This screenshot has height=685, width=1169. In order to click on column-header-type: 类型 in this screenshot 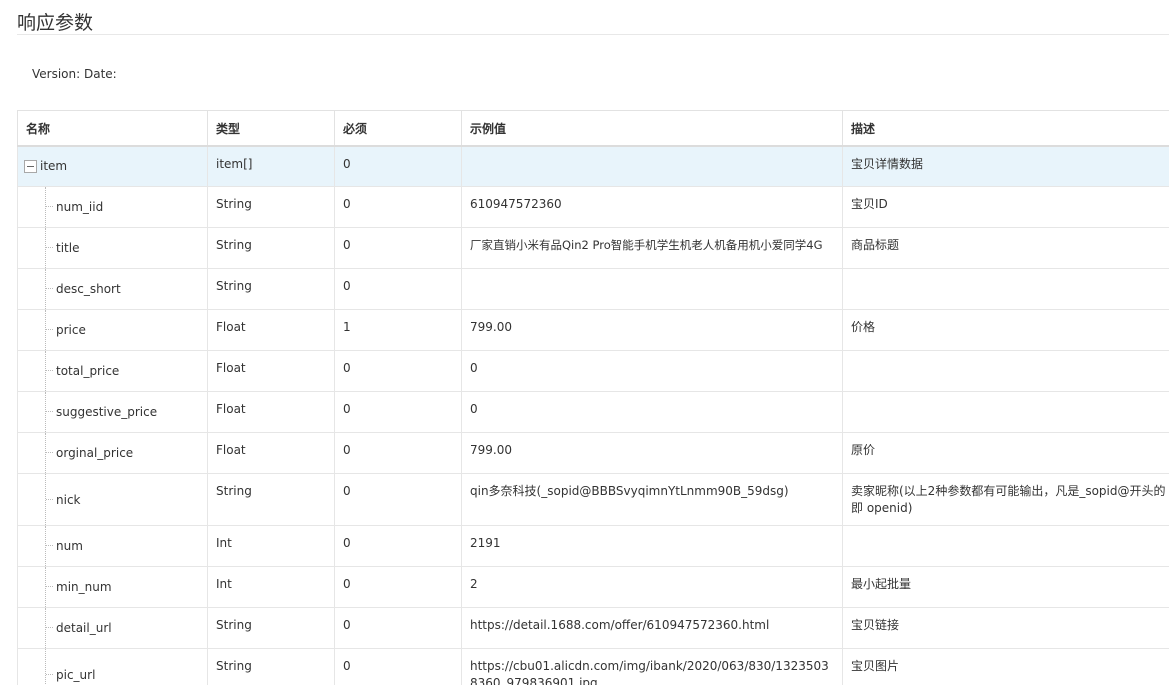, I will do `click(271, 128)`.